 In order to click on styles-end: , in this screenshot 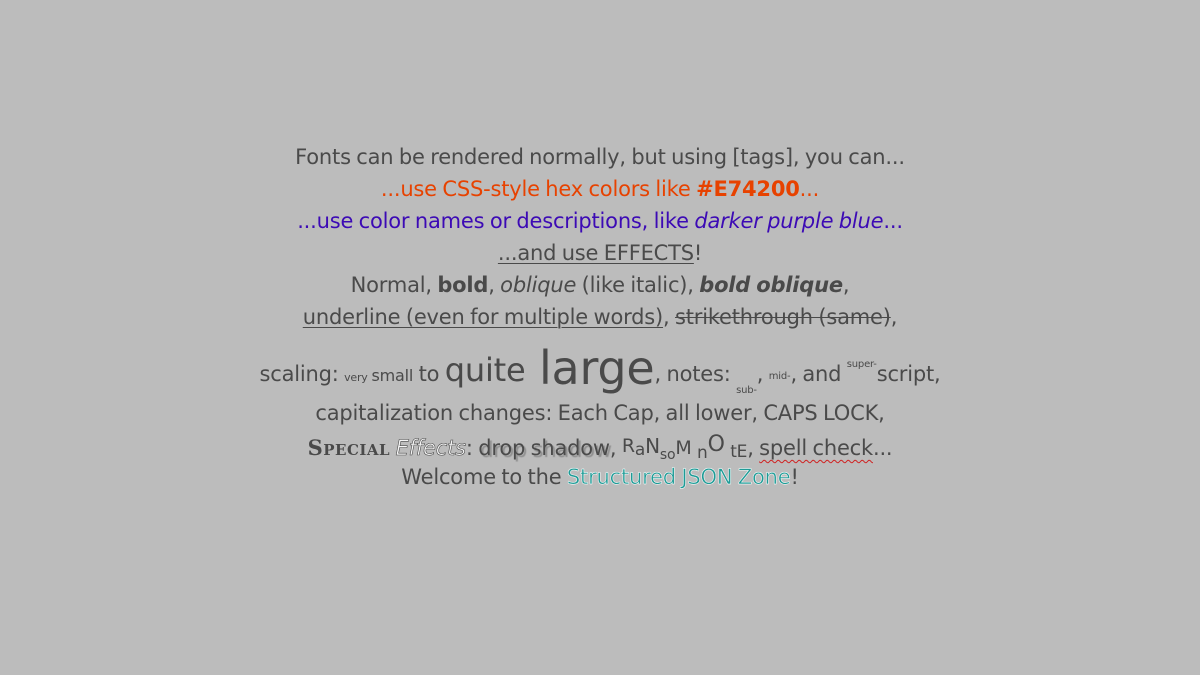, I will do `click(846, 285)`.